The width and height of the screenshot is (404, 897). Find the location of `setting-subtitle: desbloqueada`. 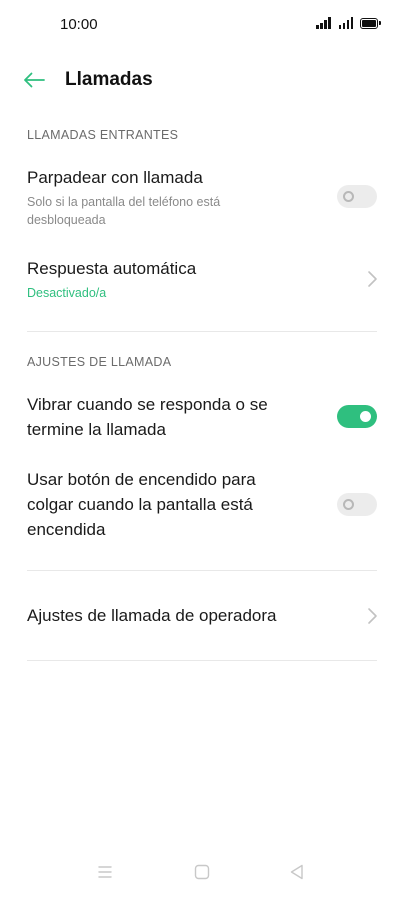

setting-subtitle: desbloqueada is located at coordinates (66, 220).